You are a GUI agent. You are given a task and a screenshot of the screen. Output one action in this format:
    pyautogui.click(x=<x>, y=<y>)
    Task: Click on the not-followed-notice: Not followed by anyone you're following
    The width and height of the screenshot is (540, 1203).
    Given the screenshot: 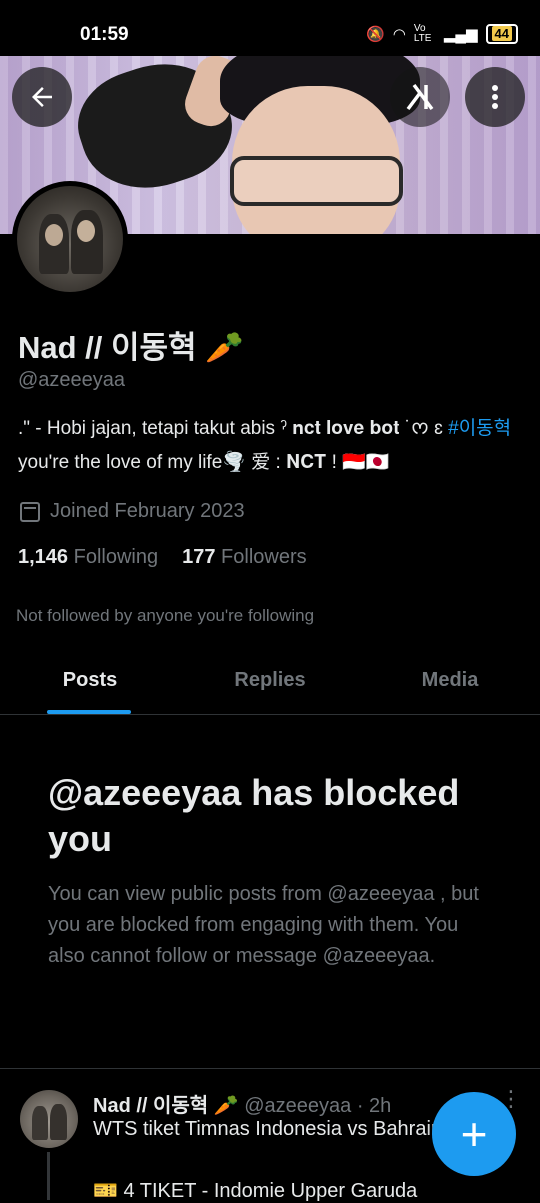 What is the action you would take?
    pyautogui.click(x=165, y=615)
    